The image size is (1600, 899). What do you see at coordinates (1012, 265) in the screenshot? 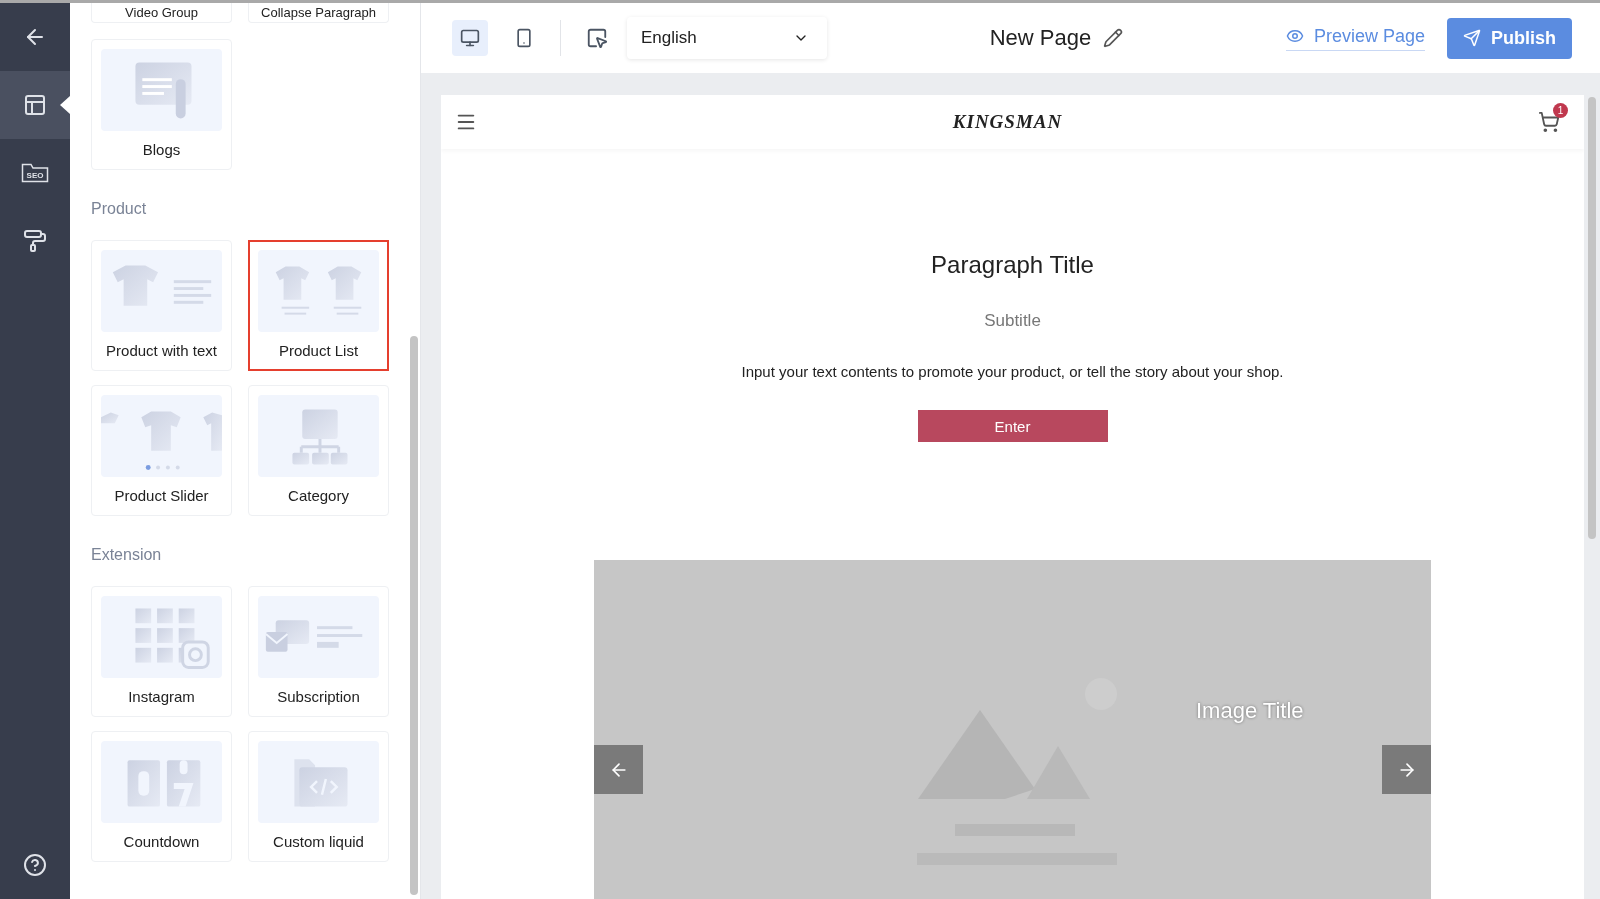
I see `paragraph-title: Paragraph Title` at bounding box center [1012, 265].